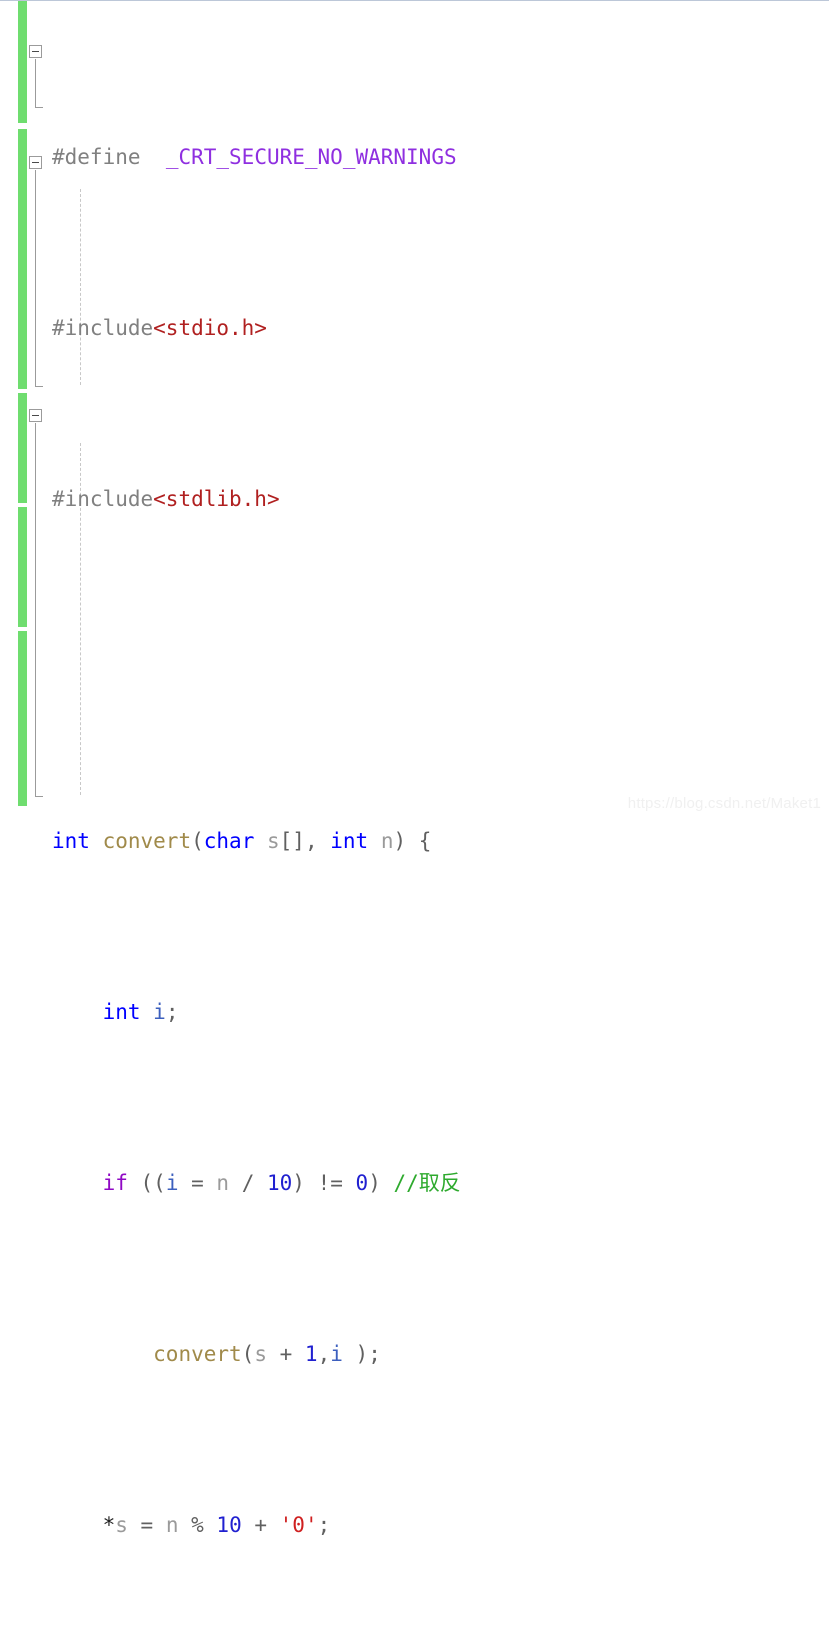  Describe the element at coordinates (292, 840) in the screenshot. I see `token-brackets: []` at that location.